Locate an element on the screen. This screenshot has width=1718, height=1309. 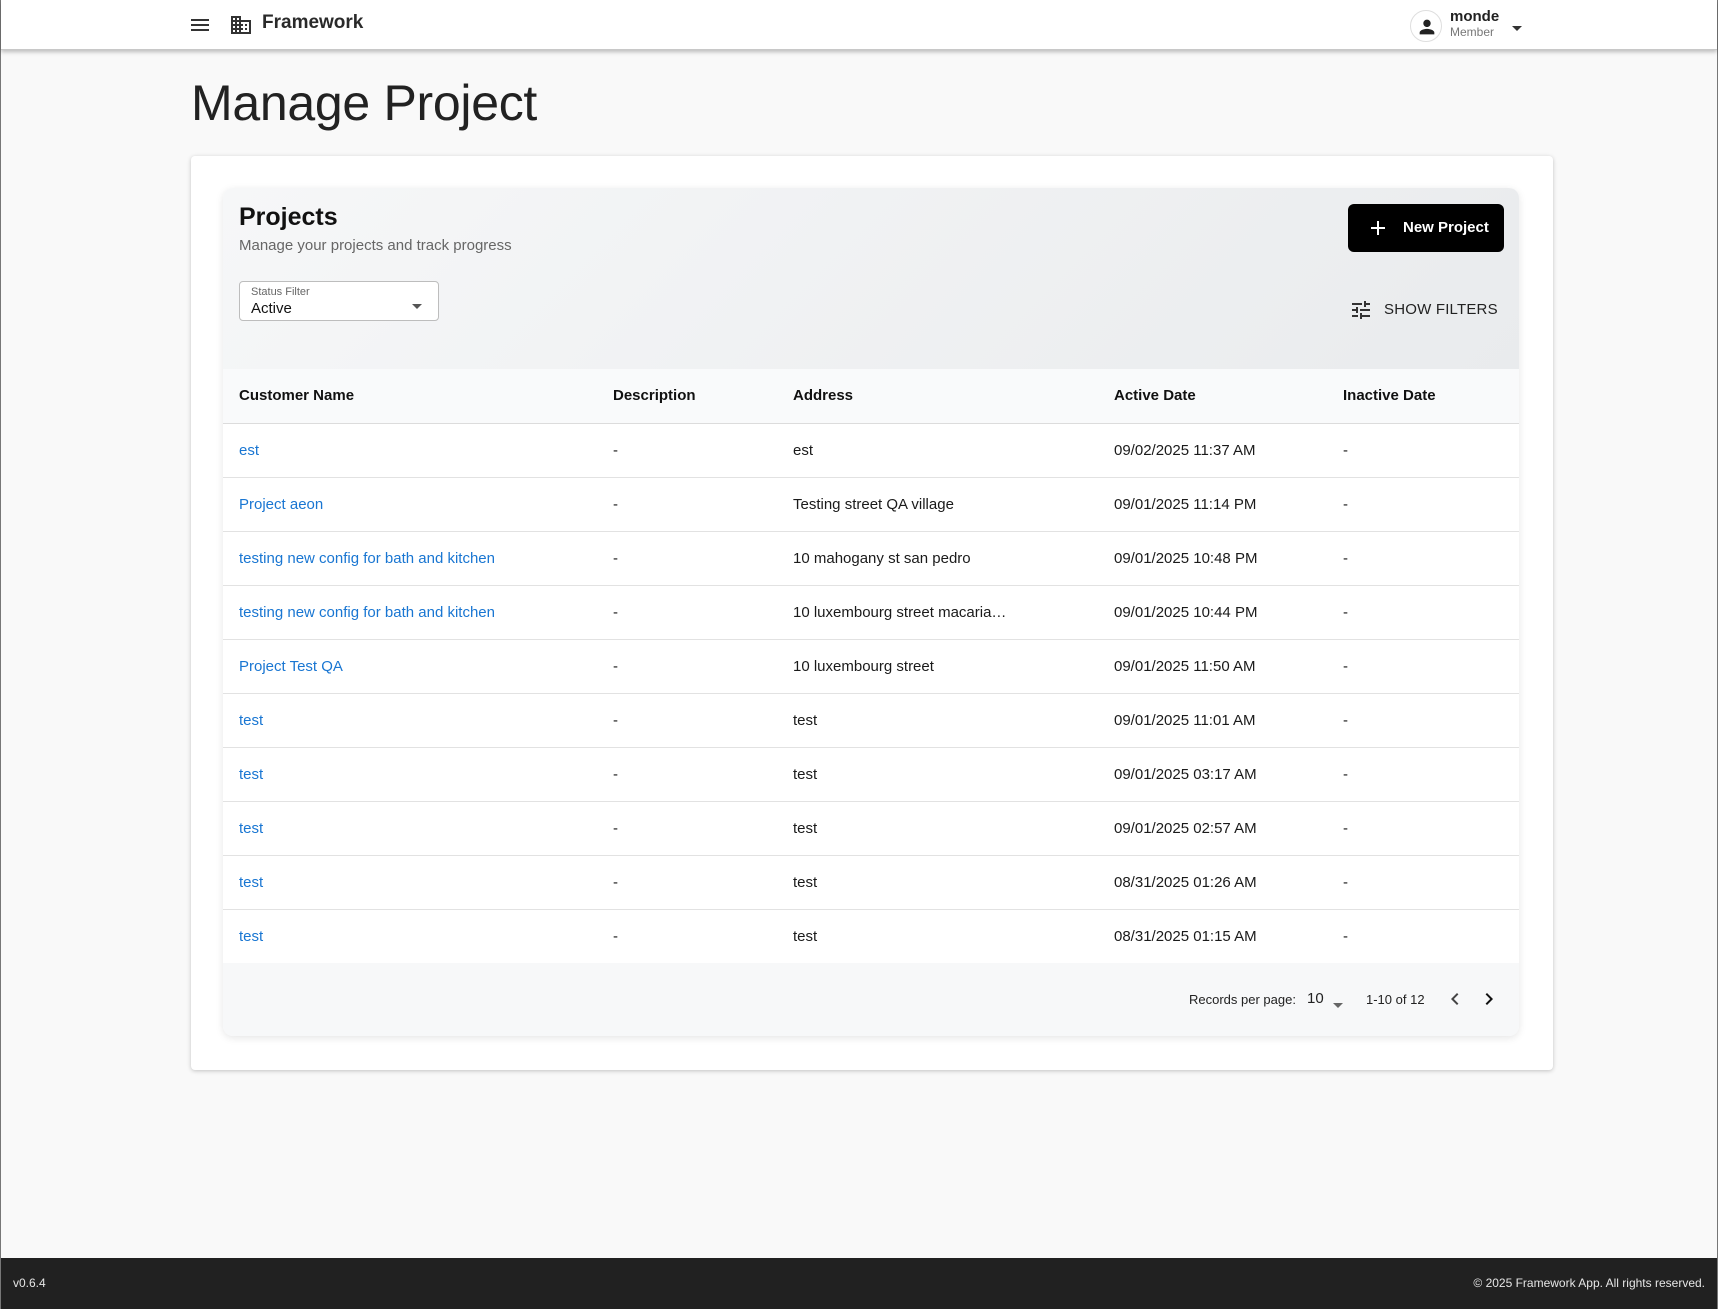
table-row: test - test 09/01/2025 02:57 AM - is located at coordinates (871, 828).